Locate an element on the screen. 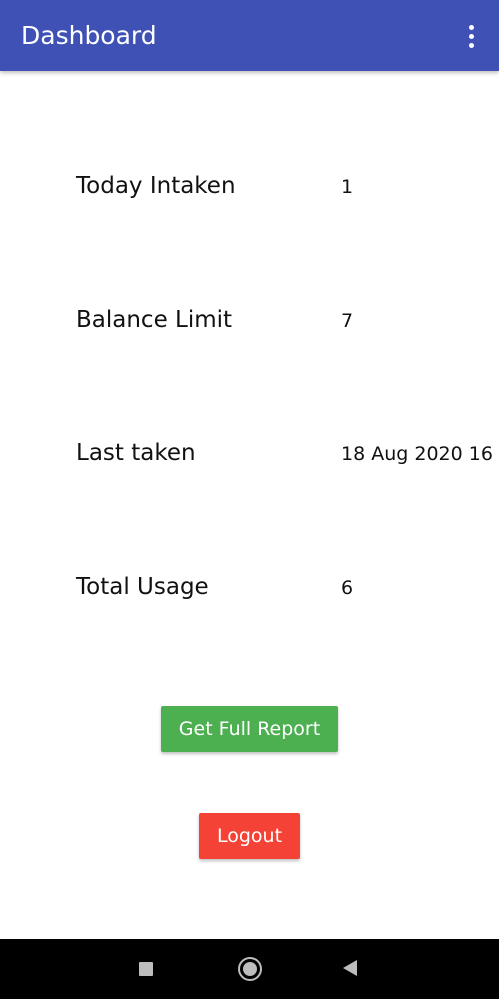  system-nav-bar is located at coordinates (249, 969).